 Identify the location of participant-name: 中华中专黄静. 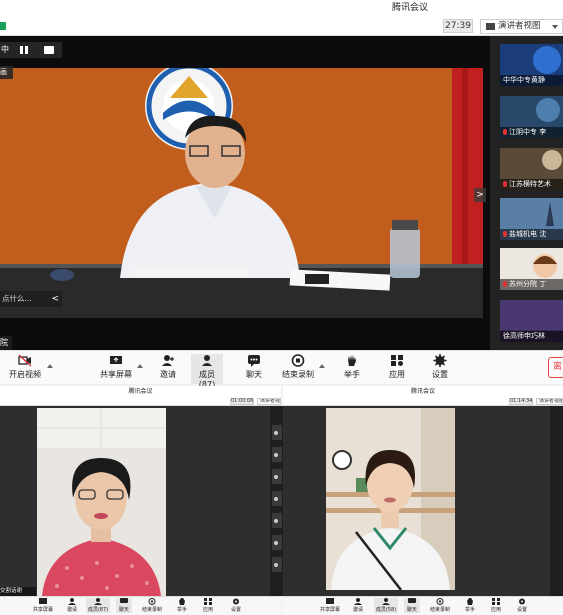
(531, 80).